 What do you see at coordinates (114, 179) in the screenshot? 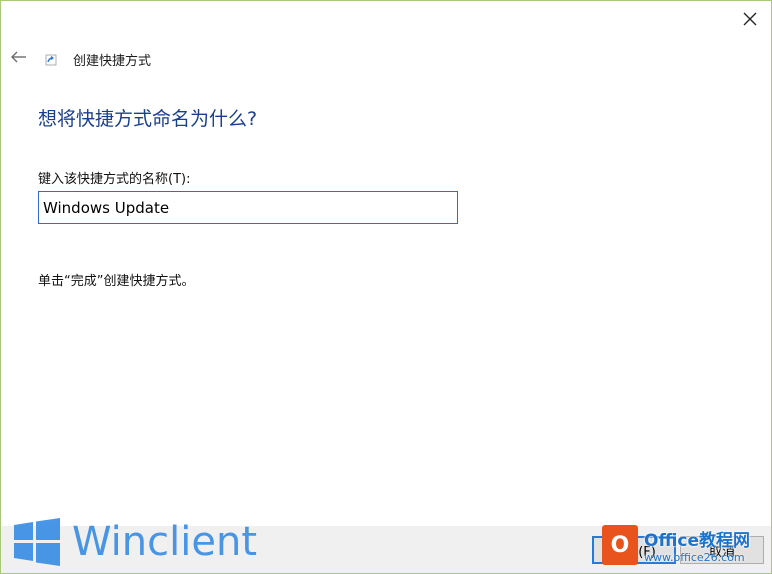
I see `shortcut-name-label: 键入该快捷方式的名称(T):` at bounding box center [114, 179].